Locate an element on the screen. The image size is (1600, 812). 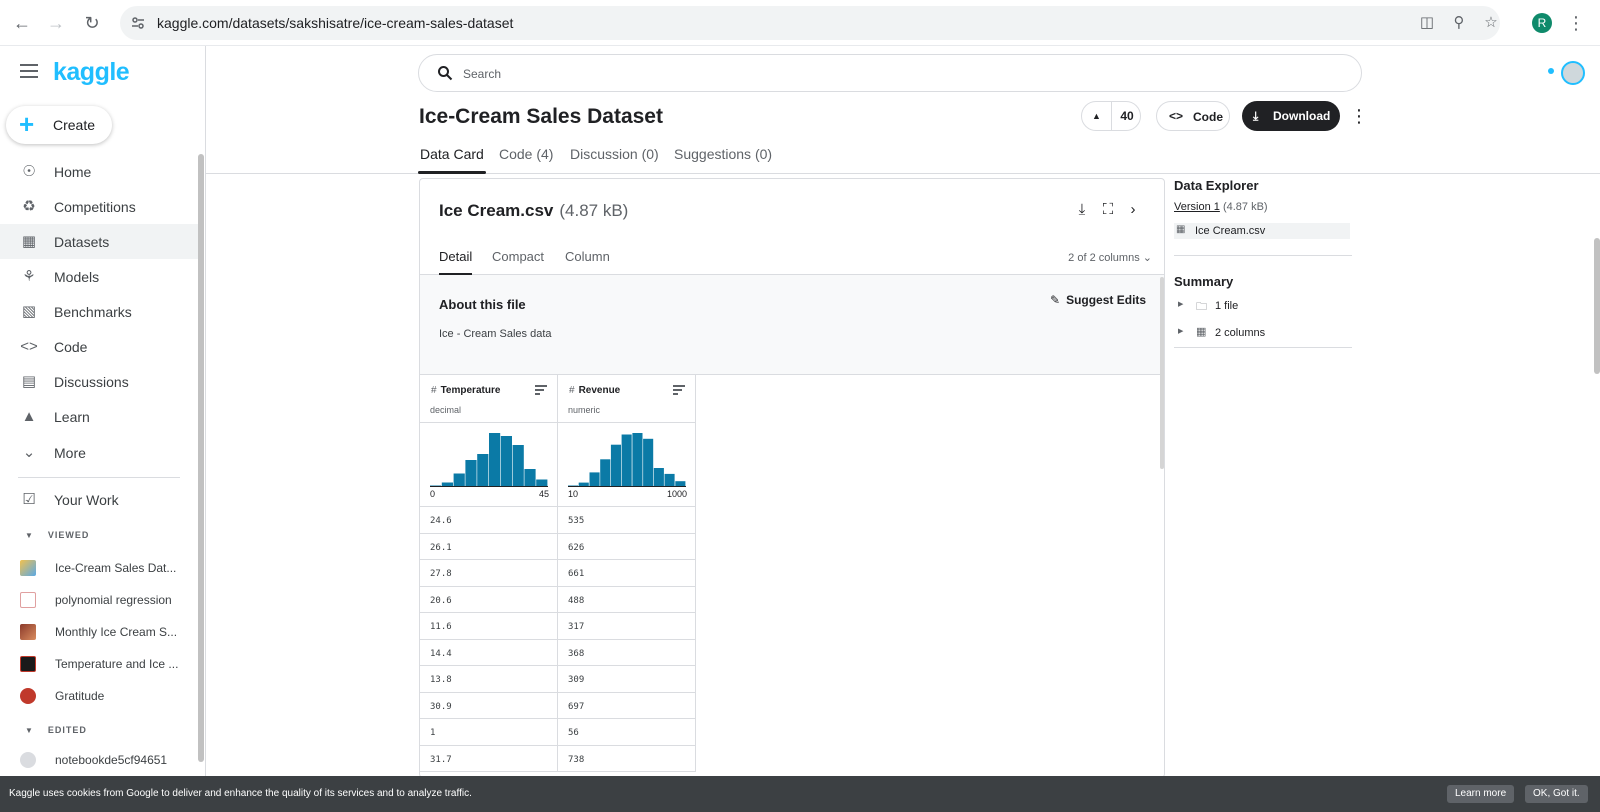
column-header: # Temperature decimal is located at coordinates (488, 399).